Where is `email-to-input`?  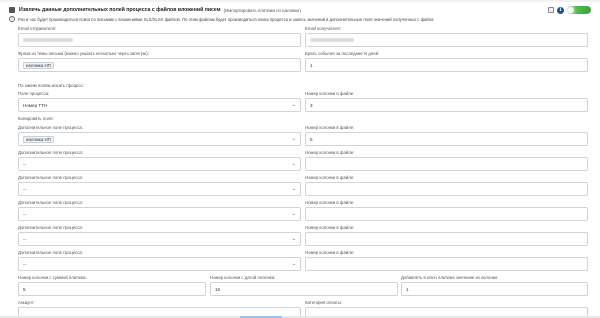 email-to-input is located at coordinates (446, 40).